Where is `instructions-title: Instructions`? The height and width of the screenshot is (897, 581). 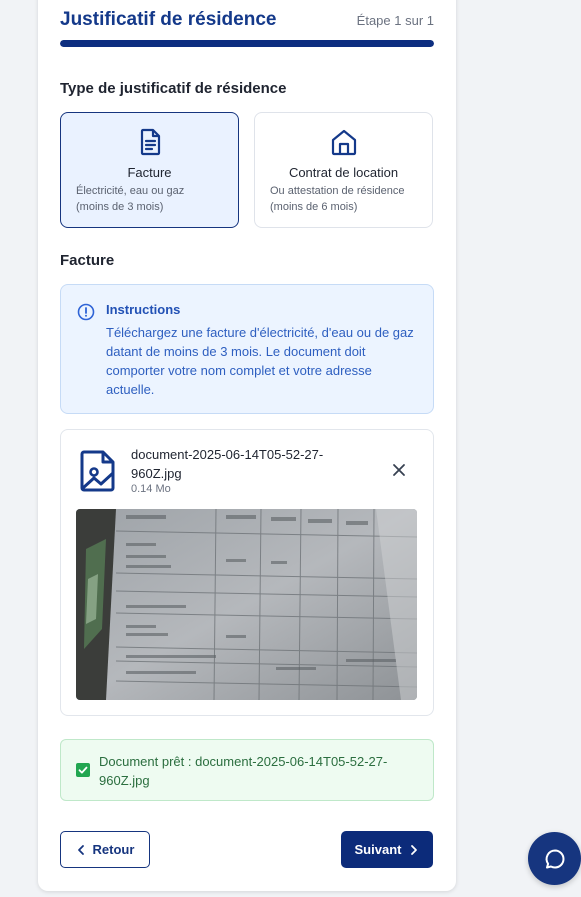
instructions-title: Instructions is located at coordinates (143, 309).